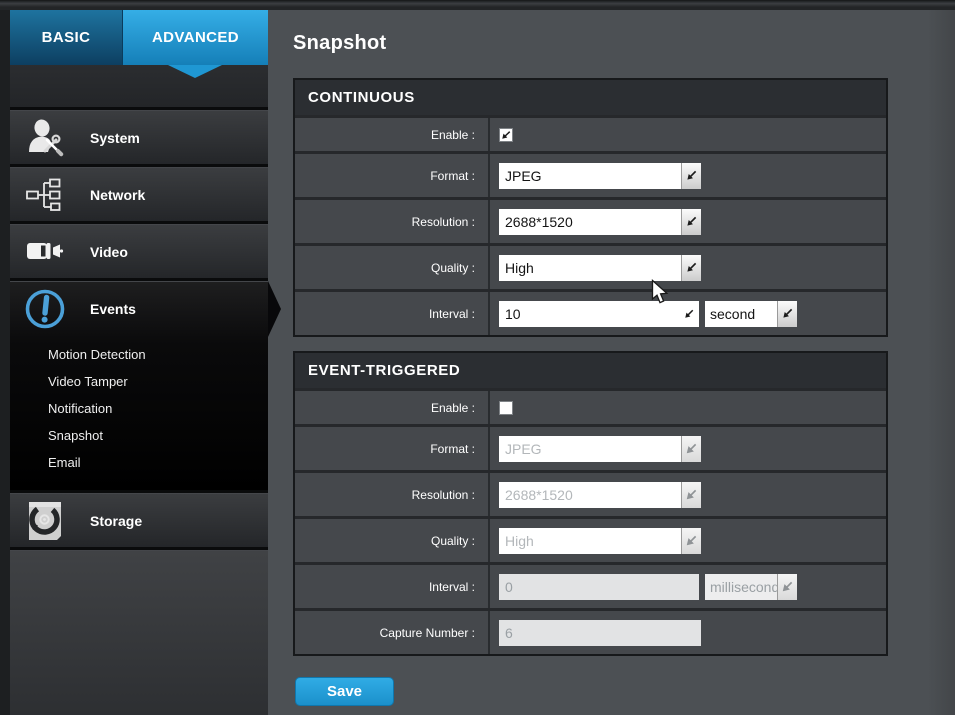  Describe the element at coordinates (590, 370) in the screenshot. I see `section-header: EVENT-TRIGGERED` at that location.